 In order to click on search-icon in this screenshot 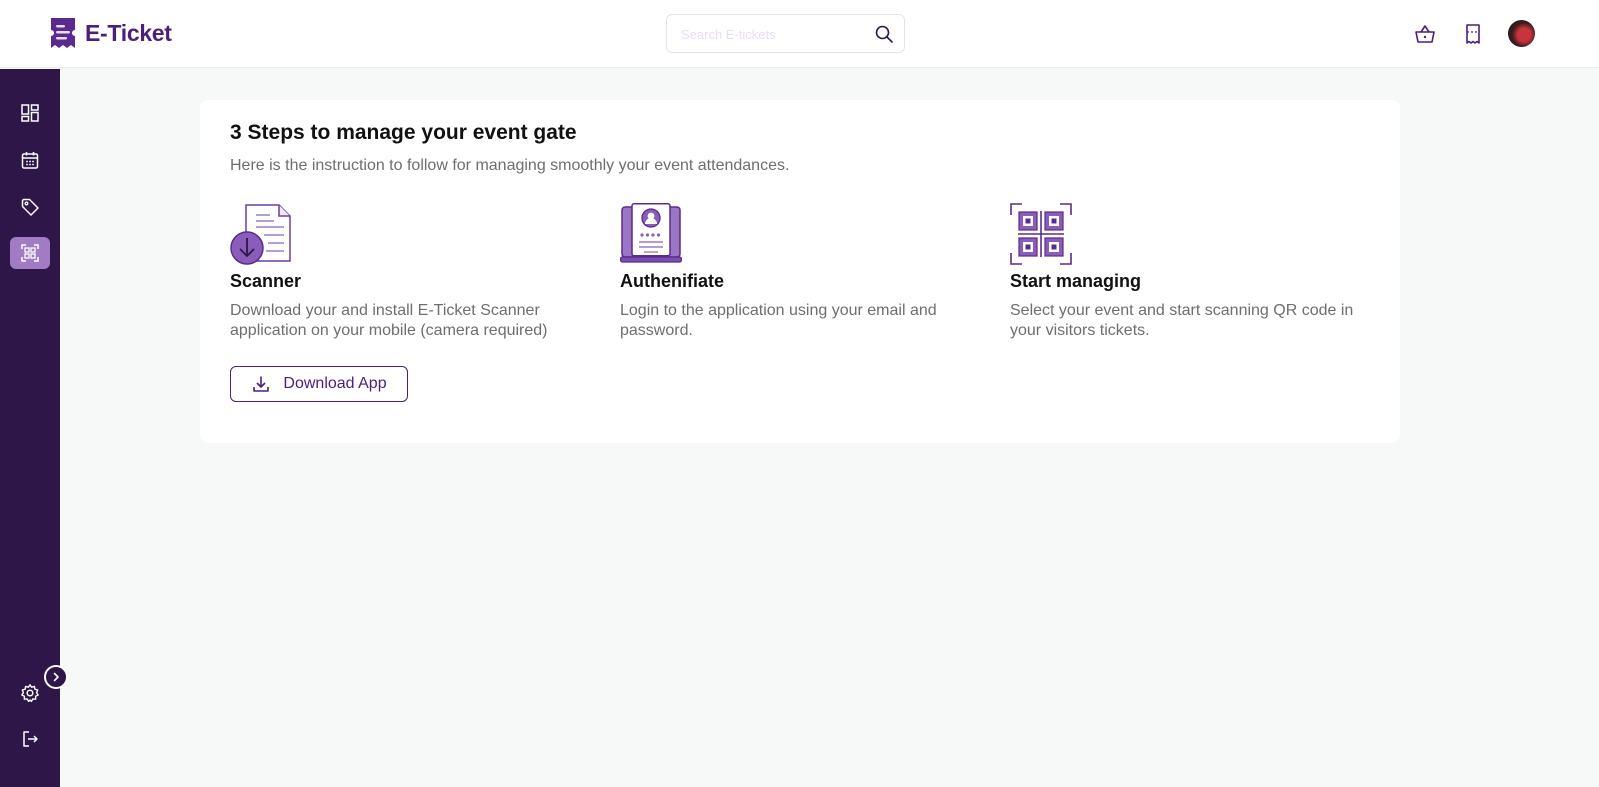, I will do `click(884, 34)`.